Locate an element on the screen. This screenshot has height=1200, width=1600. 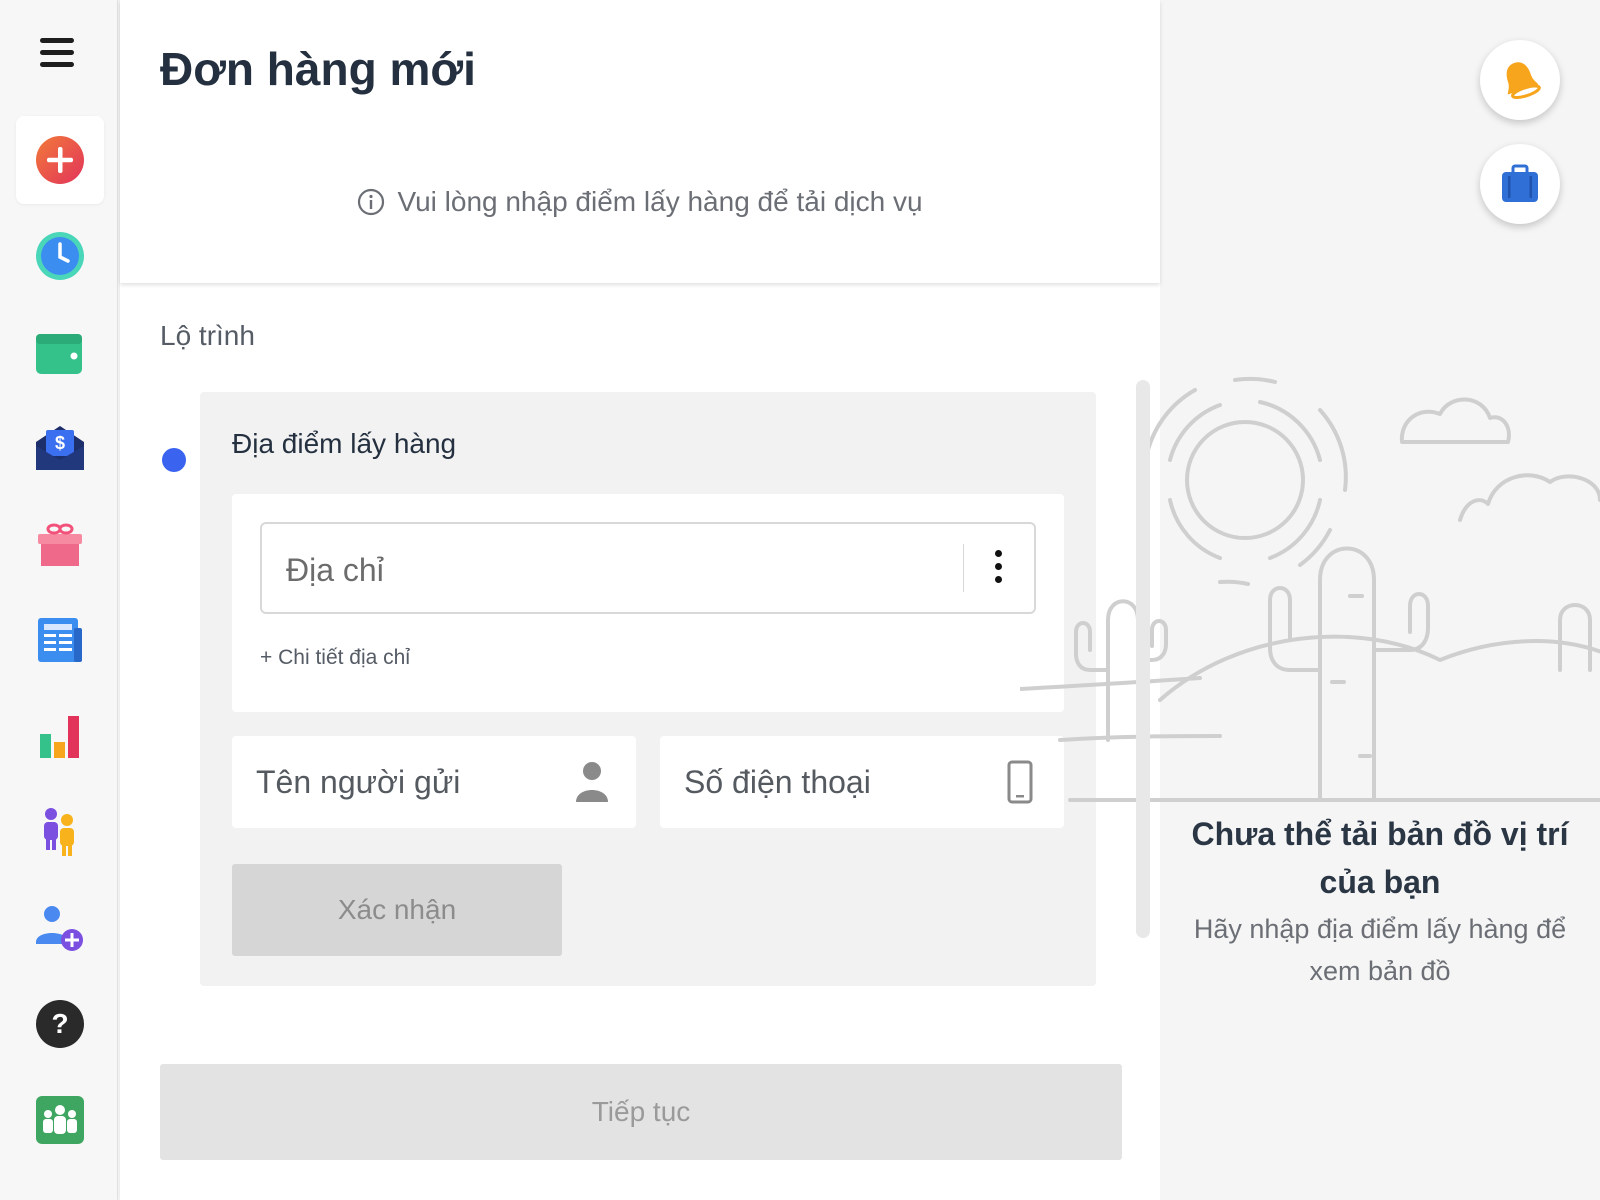
sidebar-item-help: ? is located at coordinates (60, 1024).